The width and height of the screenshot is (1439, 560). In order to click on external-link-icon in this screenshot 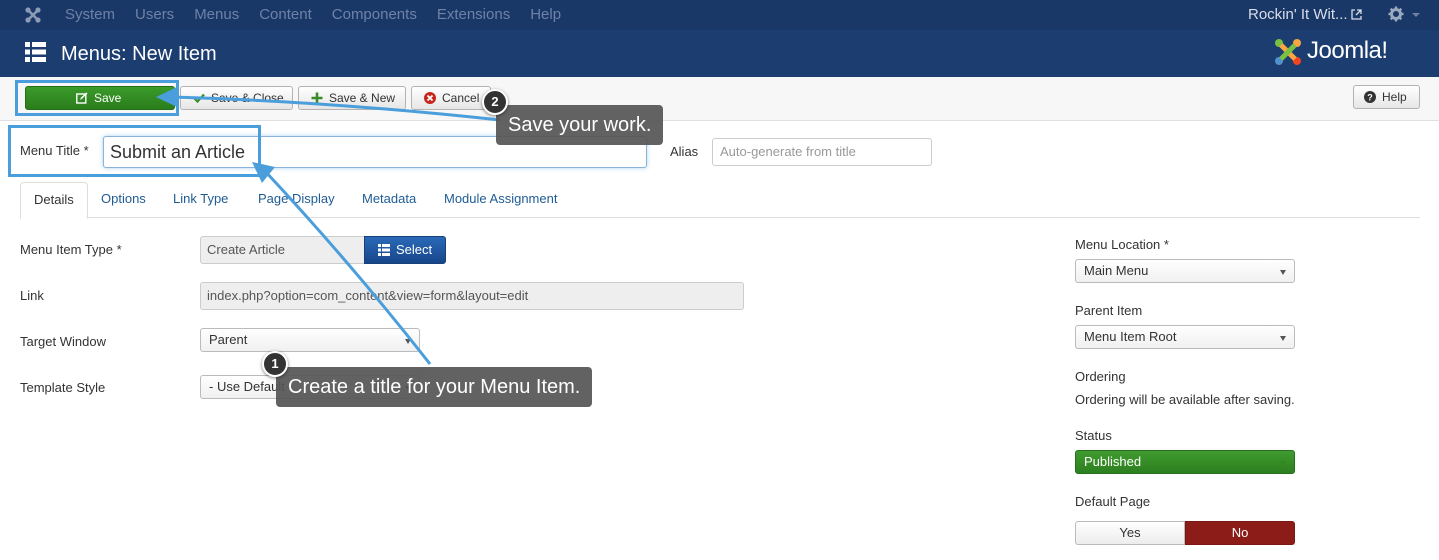, I will do `click(1356, 14)`.